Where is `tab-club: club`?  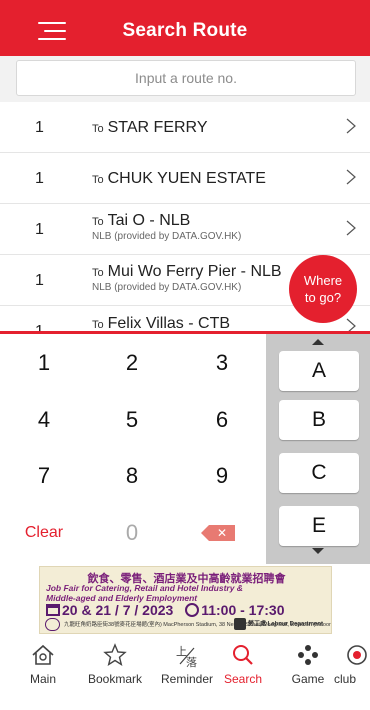 tab-club: club is located at coordinates (352, 664).